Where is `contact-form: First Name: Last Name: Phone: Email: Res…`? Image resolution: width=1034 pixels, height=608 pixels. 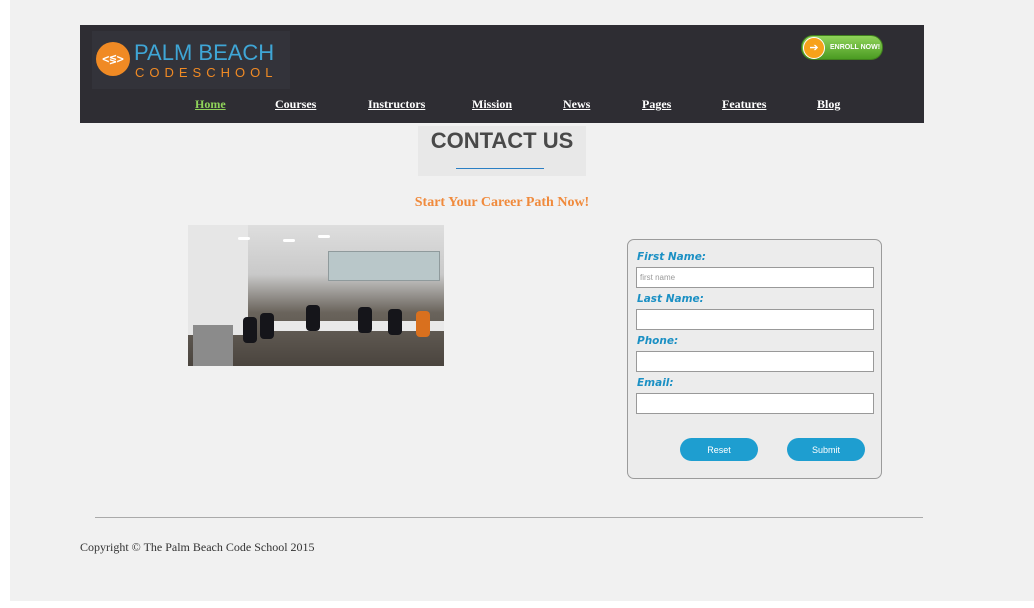
contact-form: First Name: Last Name: Phone: Email: Res… is located at coordinates (754, 359).